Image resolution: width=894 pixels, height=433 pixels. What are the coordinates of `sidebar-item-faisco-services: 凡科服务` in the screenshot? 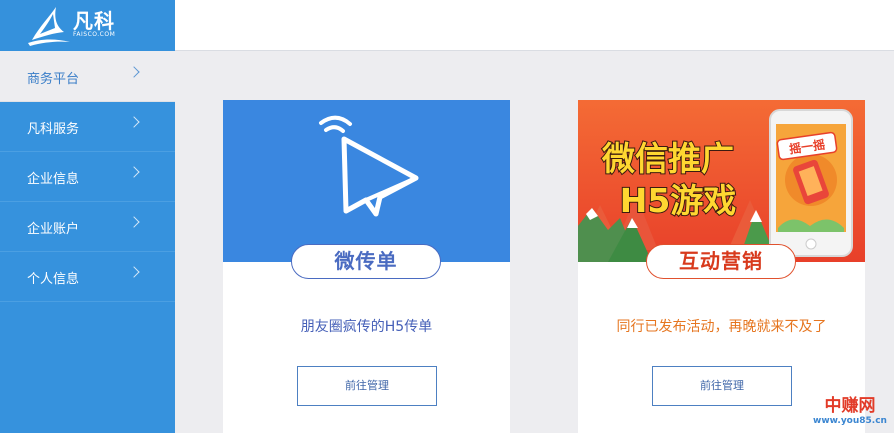 It's located at (87, 127).